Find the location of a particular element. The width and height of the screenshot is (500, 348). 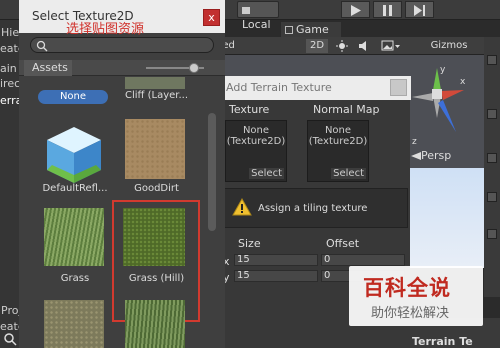

slider-handle is located at coordinates (194, 68).